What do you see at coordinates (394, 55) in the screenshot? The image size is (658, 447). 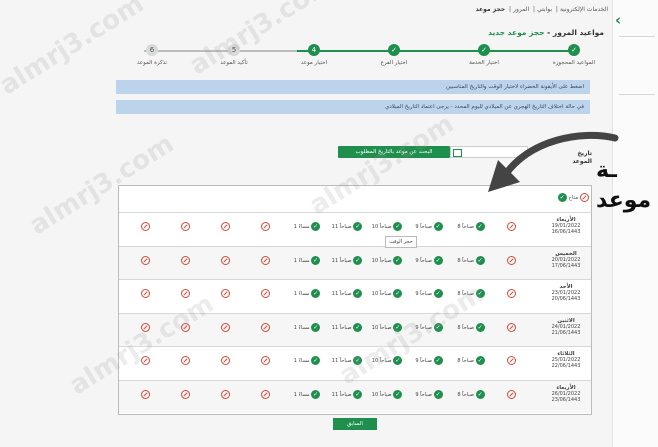 I see `step-branch: ✓ اختيار الفرع` at bounding box center [394, 55].